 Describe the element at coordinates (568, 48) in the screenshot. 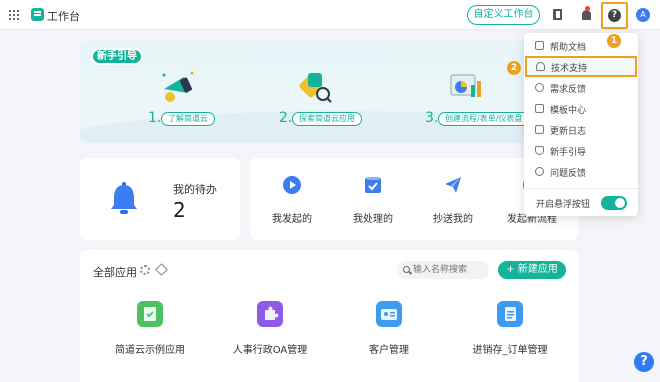

I see `menu-item-label: 帮助文档` at that location.